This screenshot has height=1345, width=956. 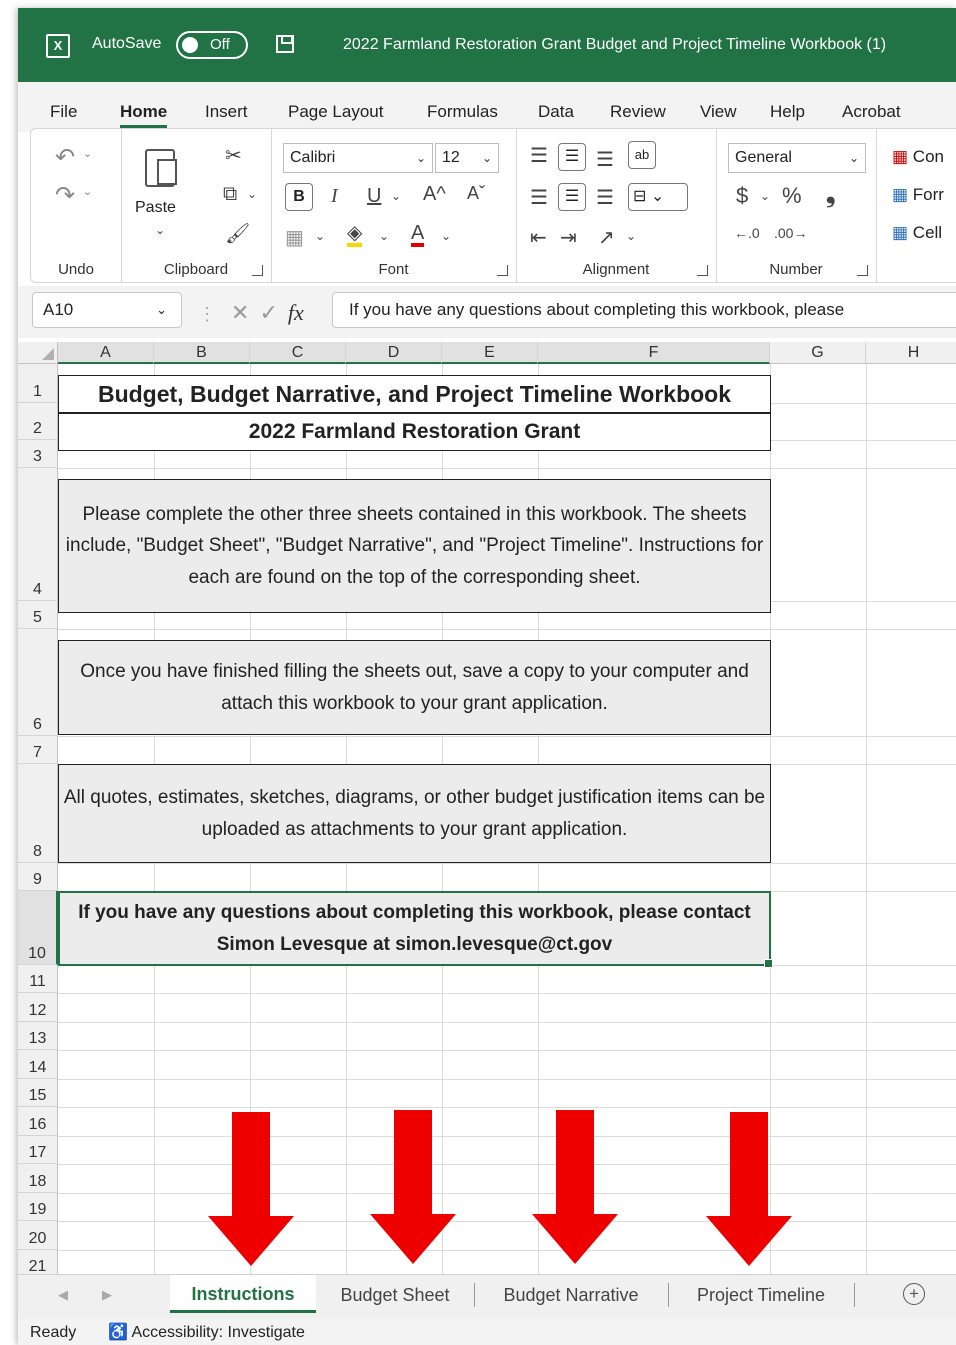 I want to click on align-middle-icon: ☰, so click(x=572, y=157).